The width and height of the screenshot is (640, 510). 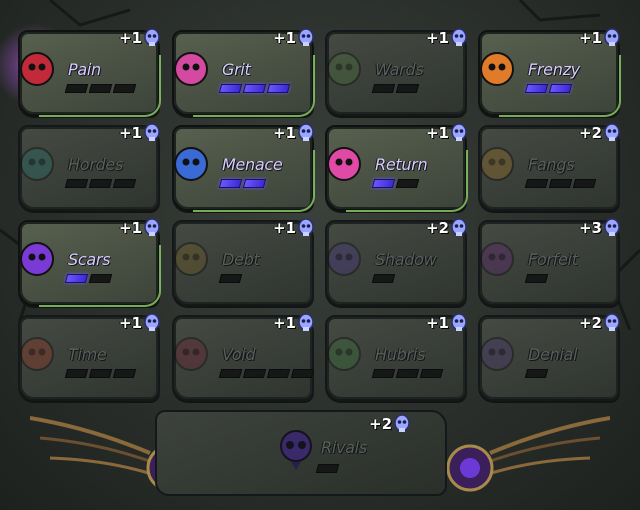 I want to click on bat-gem-icon, so click(x=497, y=259).